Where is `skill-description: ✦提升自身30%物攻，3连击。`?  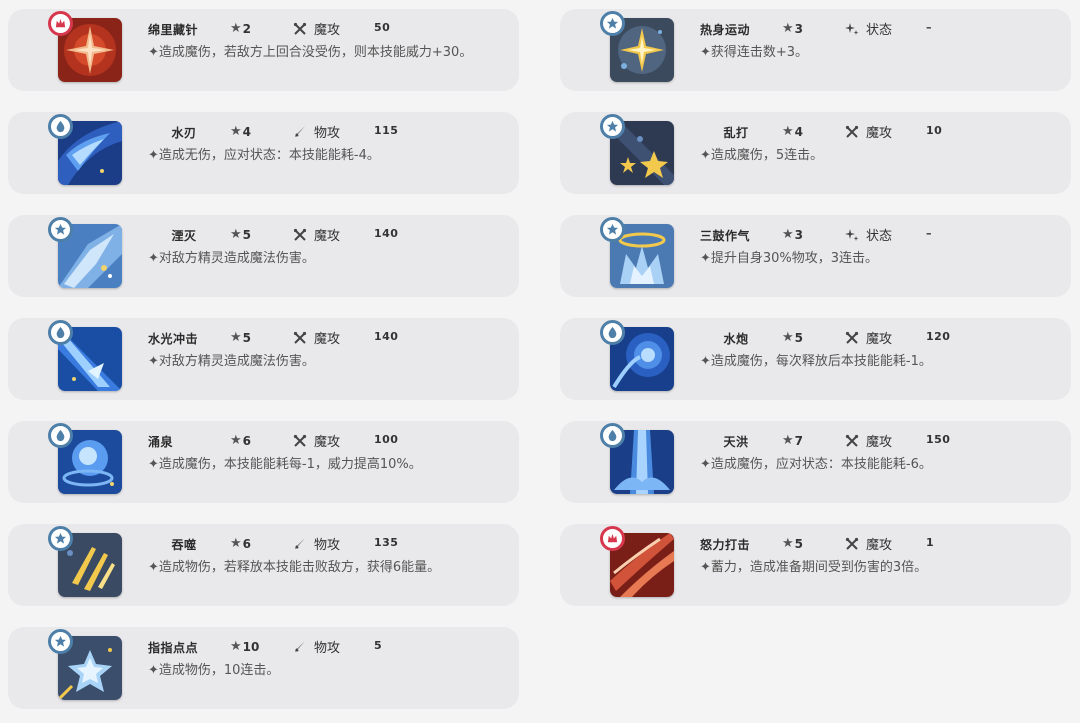 skill-description: ✦提升自身30%物攻，3连击。 is located at coordinates (789, 258).